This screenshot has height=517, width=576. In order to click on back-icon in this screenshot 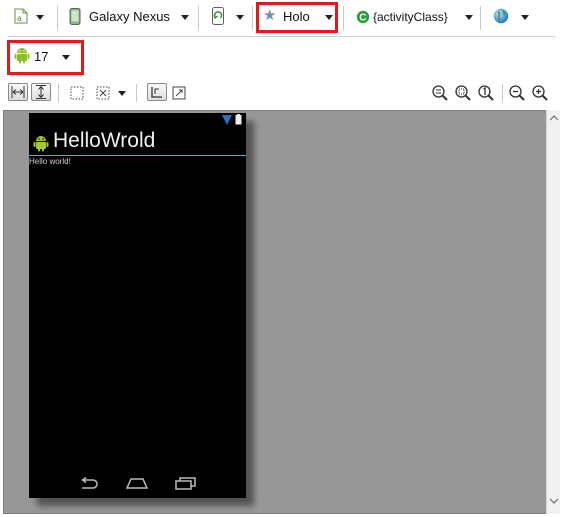, I will do `click(89, 483)`.